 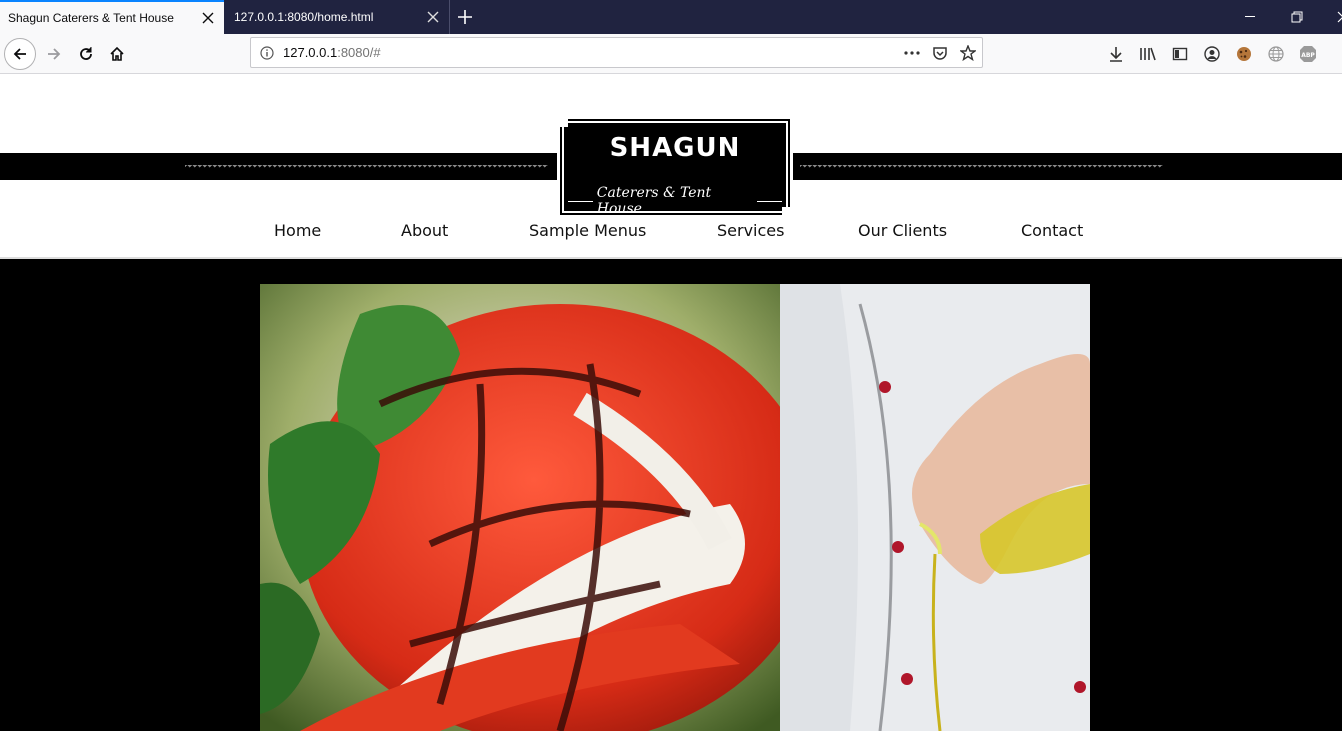 I want to click on adblock-icon: ABP, so click(x=1308, y=54).